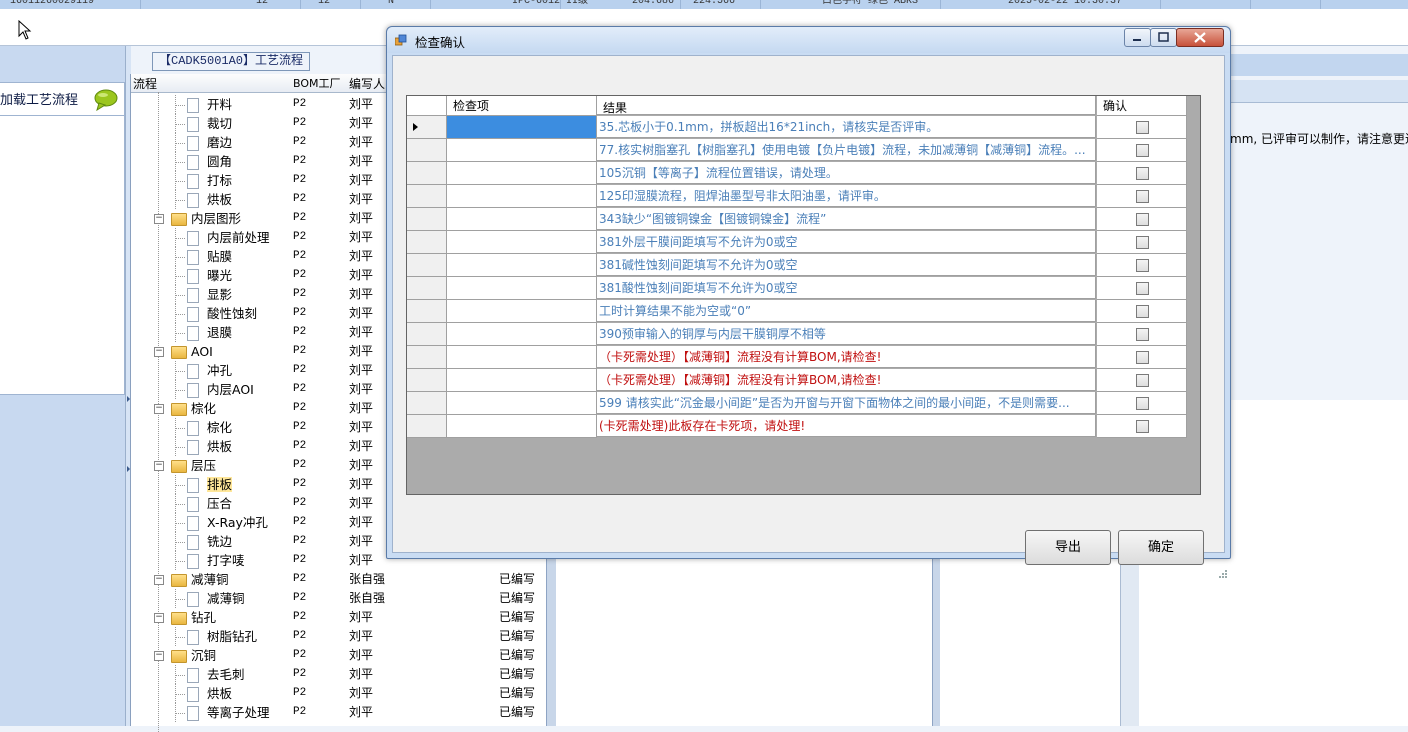 The width and height of the screenshot is (1408, 732). What do you see at coordinates (1065, 3) in the screenshot?
I see `top-row-cell: 2025-02-22 10:30:37` at bounding box center [1065, 3].